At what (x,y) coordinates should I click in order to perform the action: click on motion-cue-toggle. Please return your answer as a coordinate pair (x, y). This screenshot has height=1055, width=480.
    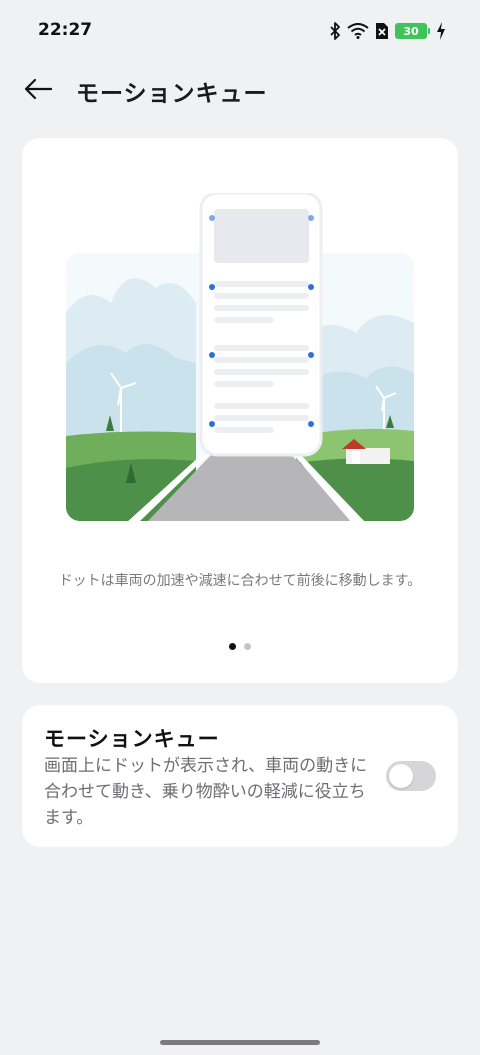
    Looking at the image, I should click on (411, 776).